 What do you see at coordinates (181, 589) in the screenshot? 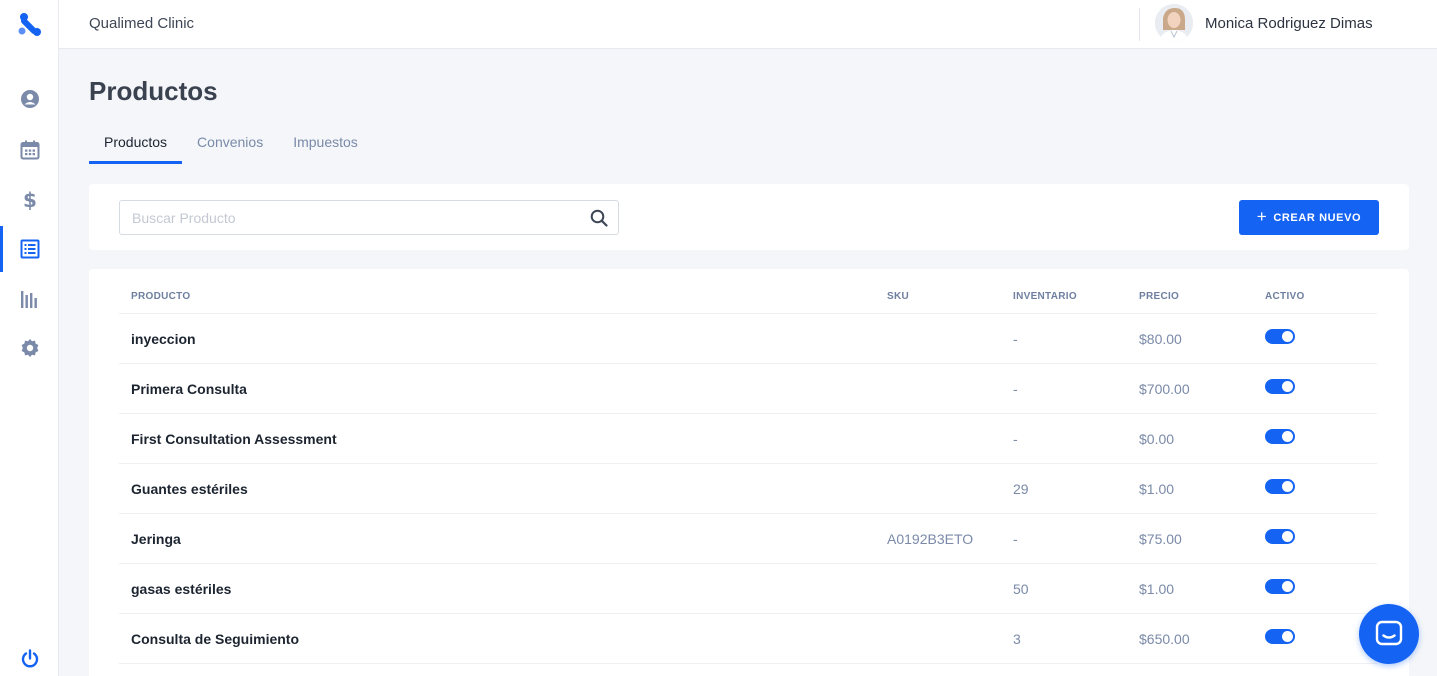
I see `product-name: gasas estériles` at bounding box center [181, 589].